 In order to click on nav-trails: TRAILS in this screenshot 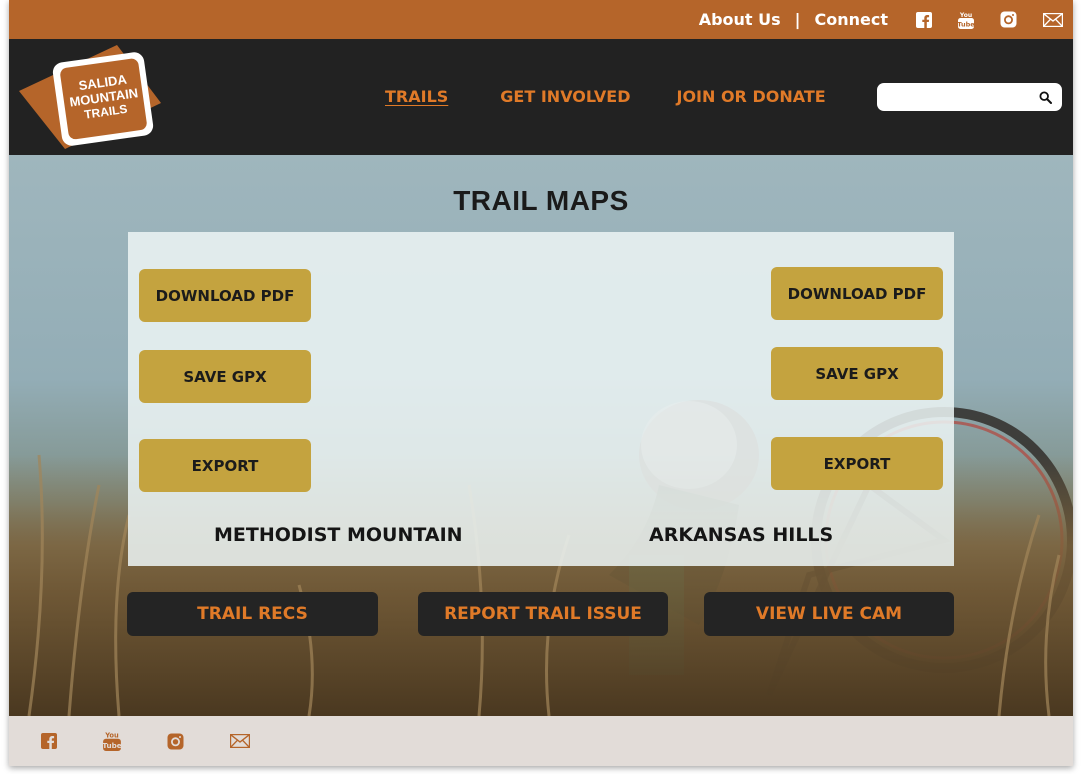, I will do `click(416, 96)`.